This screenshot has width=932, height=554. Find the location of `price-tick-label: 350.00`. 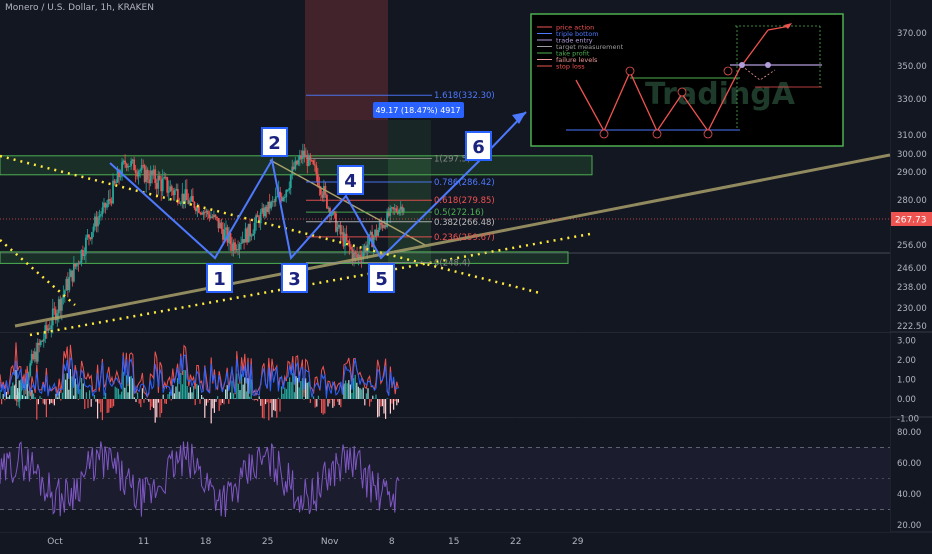

price-tick-label: 350.00 is located at coordinates (912, 67).